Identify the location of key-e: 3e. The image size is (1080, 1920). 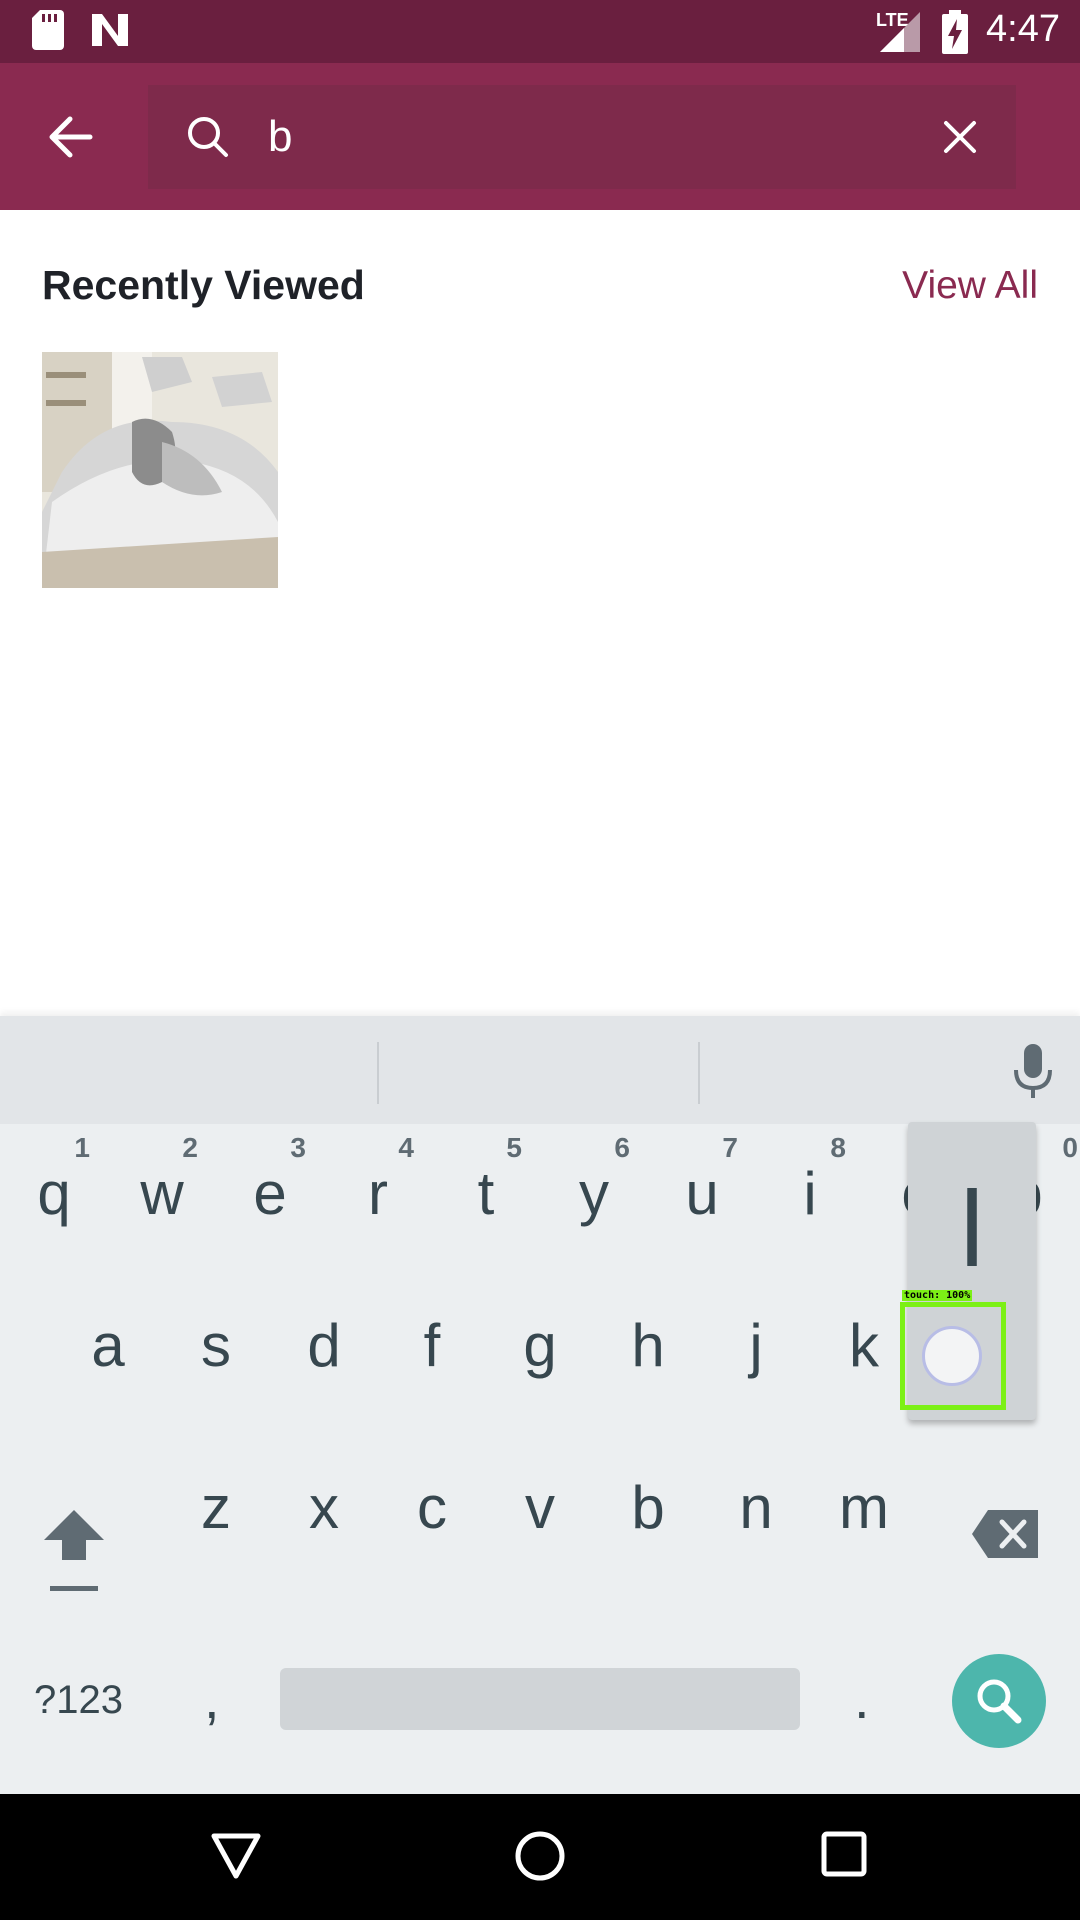
(270, 1199).